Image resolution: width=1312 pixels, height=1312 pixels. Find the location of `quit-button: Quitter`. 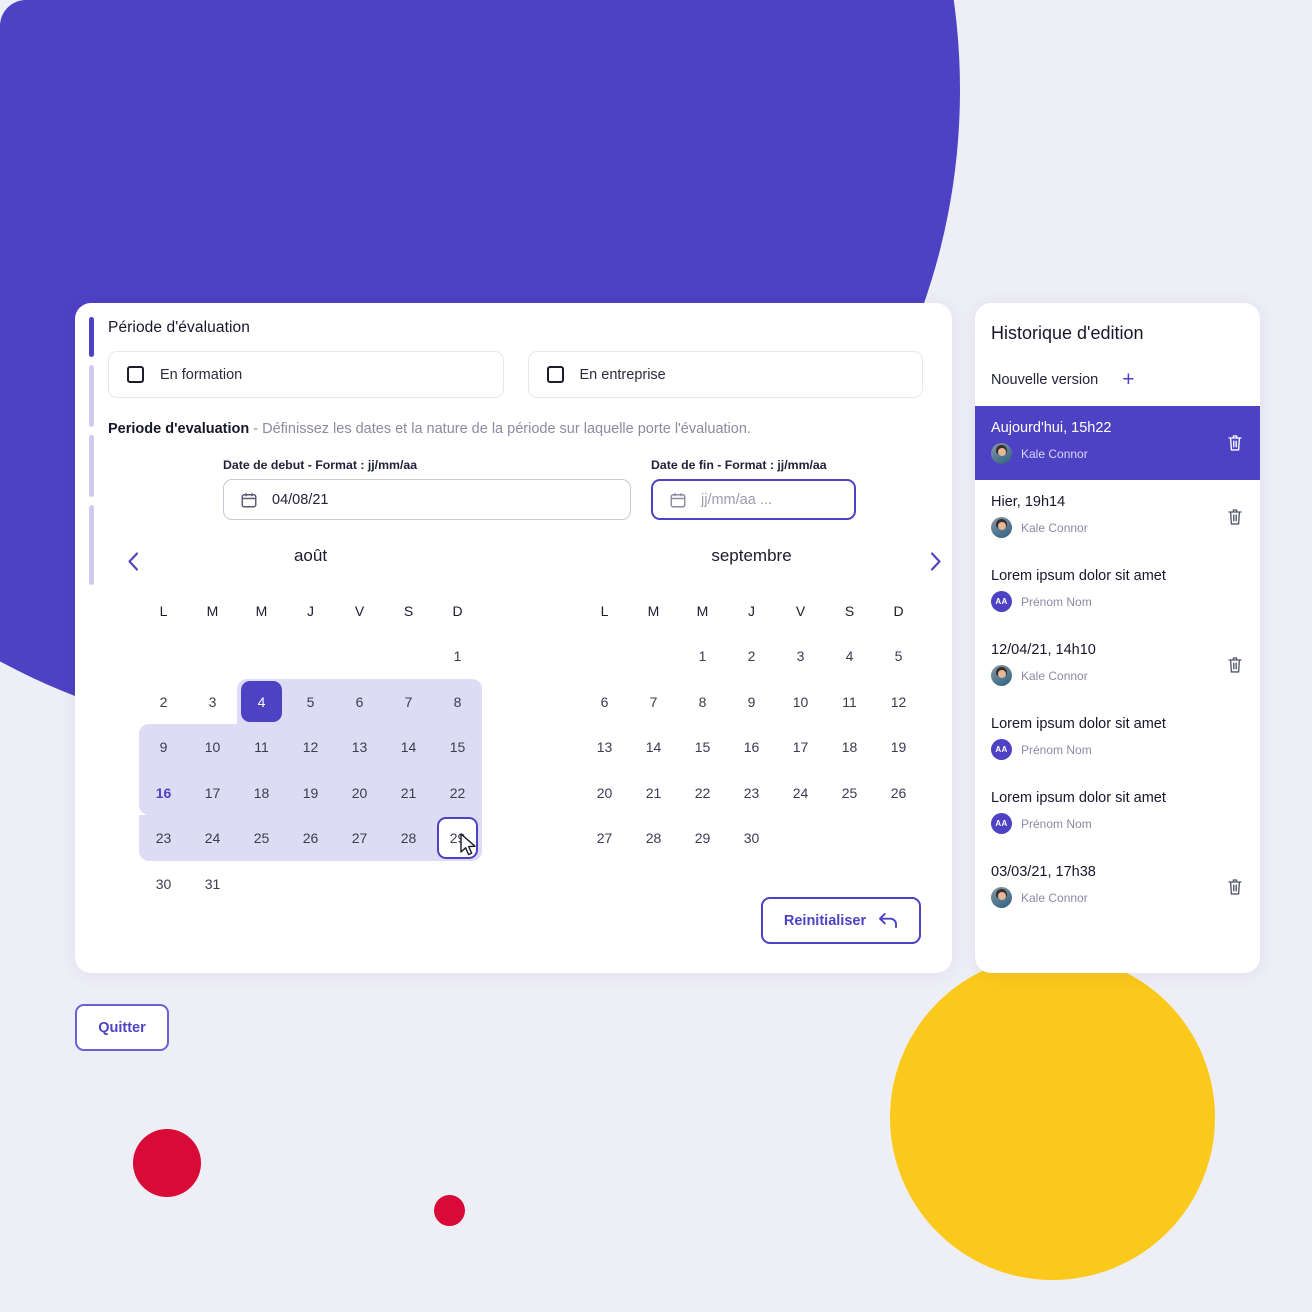

quit-button: Quitter is located at coordinates (122, 1027).